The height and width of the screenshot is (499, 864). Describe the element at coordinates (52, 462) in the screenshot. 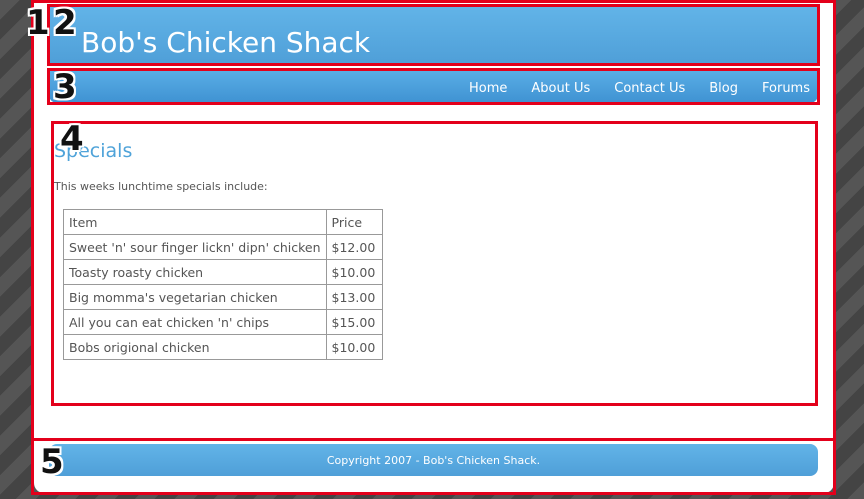

I see `annotation-number-5: 5` at that location.